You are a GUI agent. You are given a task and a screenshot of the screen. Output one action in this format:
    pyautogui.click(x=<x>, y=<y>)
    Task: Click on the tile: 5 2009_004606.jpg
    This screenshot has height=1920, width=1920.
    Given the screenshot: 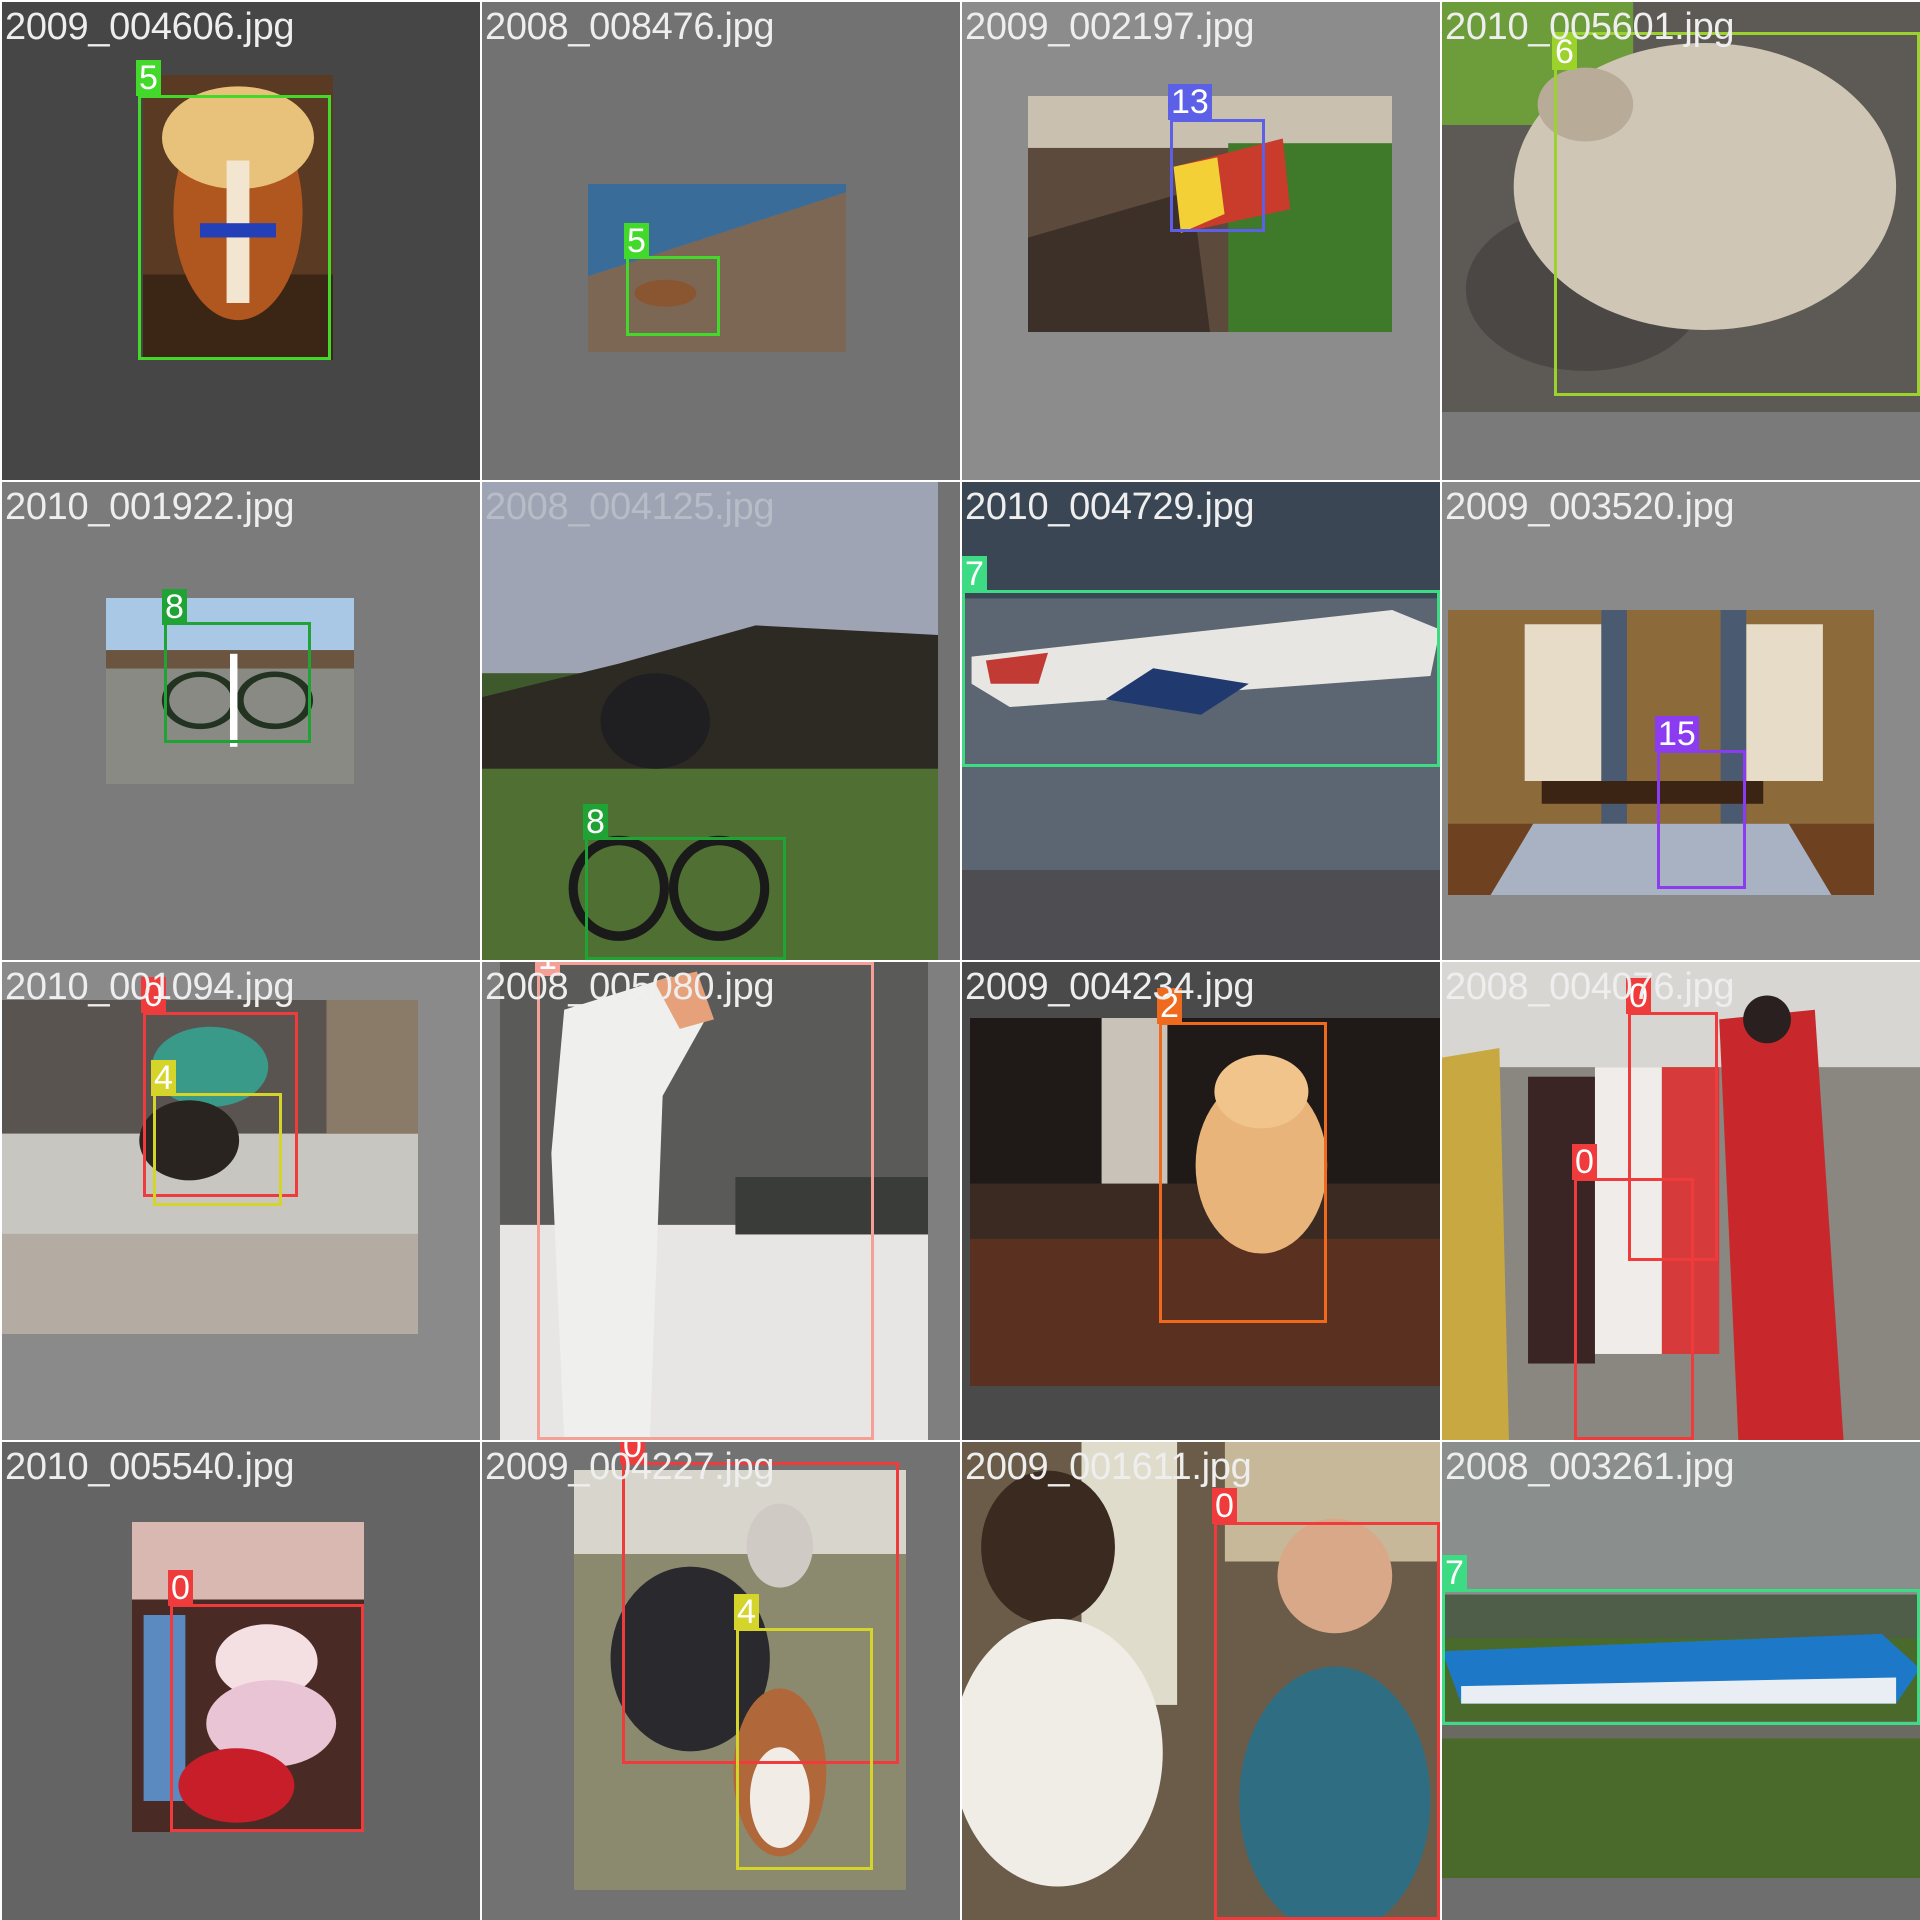 What is the action you would take?
    pyautogui.click(x=241, y=241)
    